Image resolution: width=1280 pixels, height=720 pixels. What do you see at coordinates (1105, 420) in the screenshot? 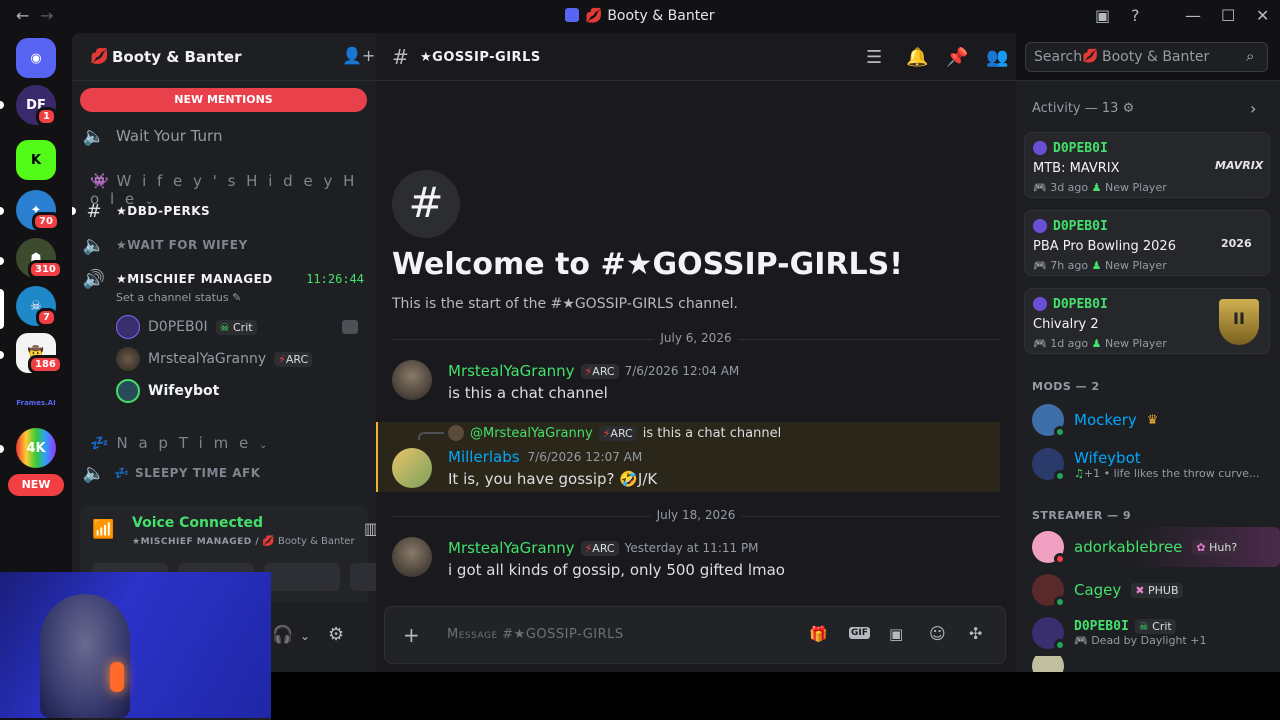
I see `member-name: Mockery` at bounding box center [1105, 420].